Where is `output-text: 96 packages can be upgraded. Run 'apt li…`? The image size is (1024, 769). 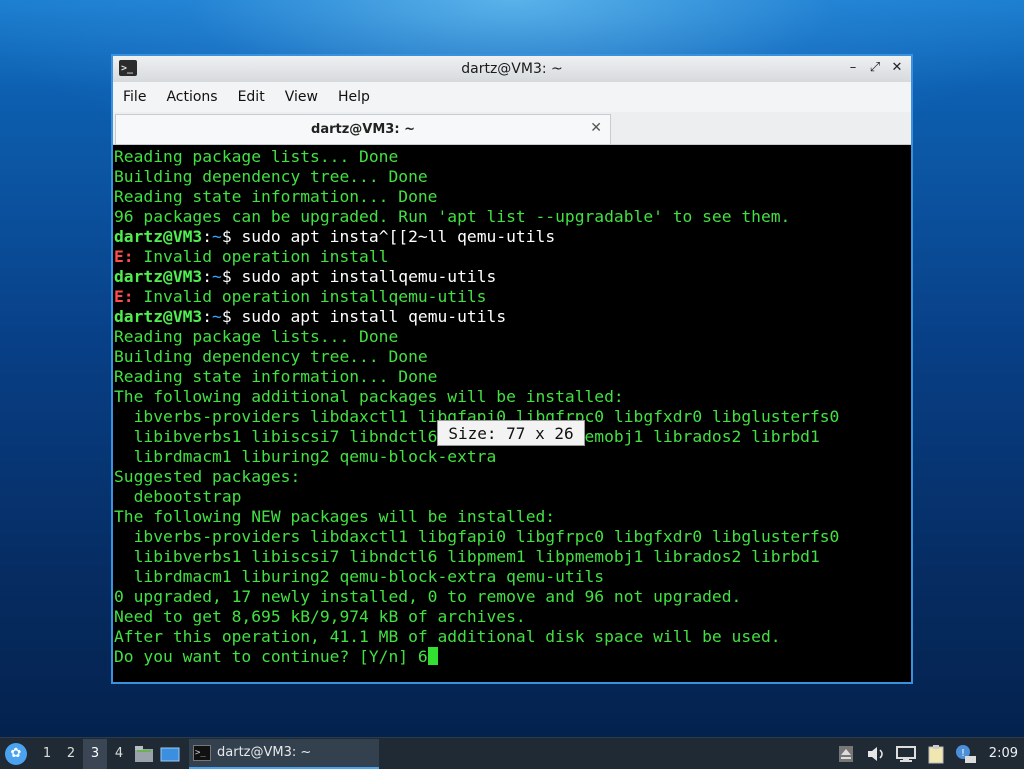 output-text: 96 packages can be upgraded. Run 'apt li… is located at coordinates (452, 216).